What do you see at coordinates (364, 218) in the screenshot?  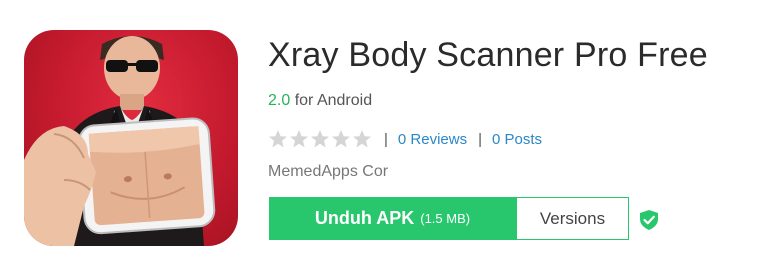 I see `download-label: Unduh APK` at bounding box center [364, 218].